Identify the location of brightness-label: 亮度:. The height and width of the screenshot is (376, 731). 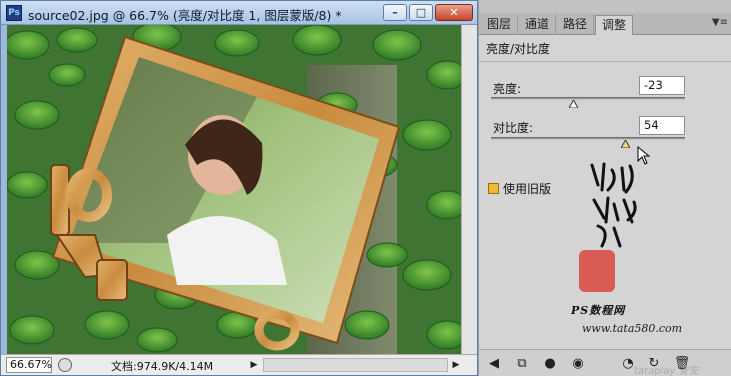
(507, 89).